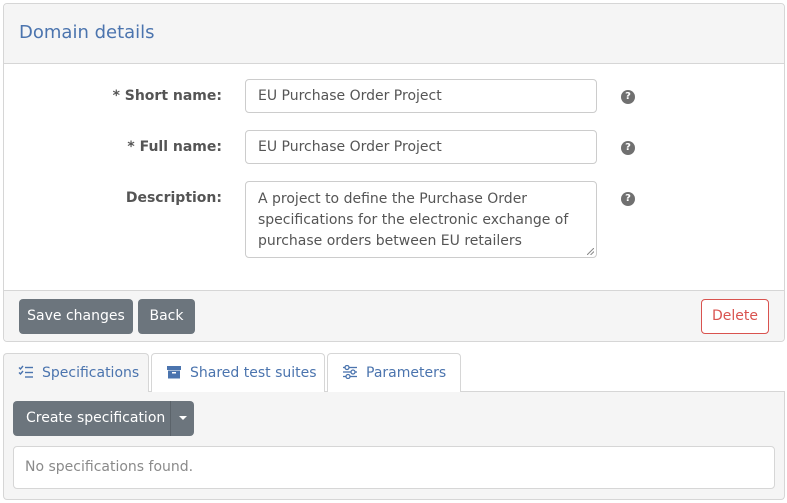 This screenshot has width=787, height=503. I want to click on list-check-icon, so click(25, 371).